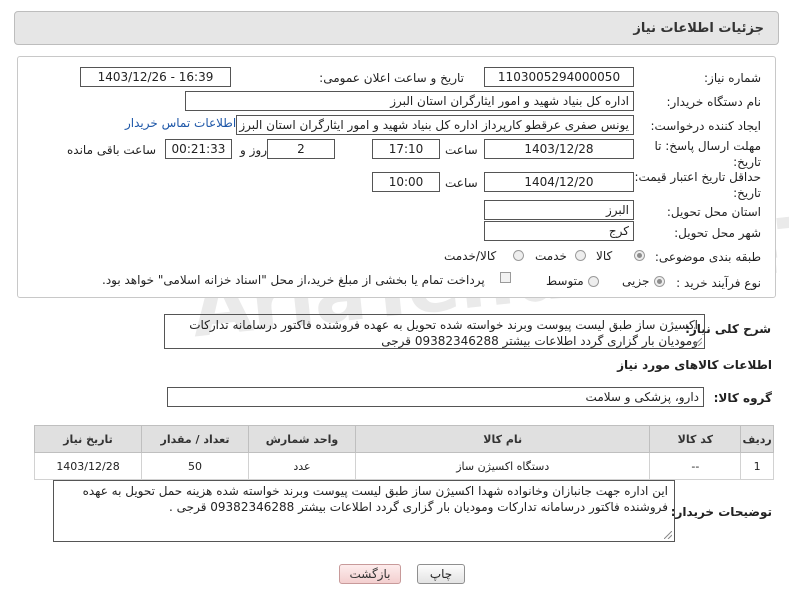 This screenshot has height=598, width=789. I want to click on deadline-time-field: 17:10, so click(406, 149).